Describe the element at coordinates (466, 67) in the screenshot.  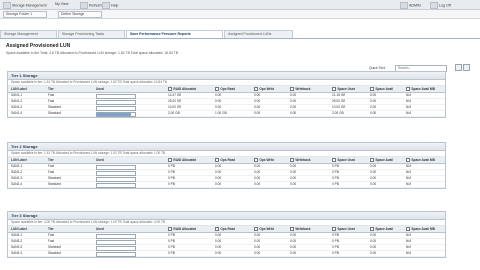
I see `export-icon` at that location.